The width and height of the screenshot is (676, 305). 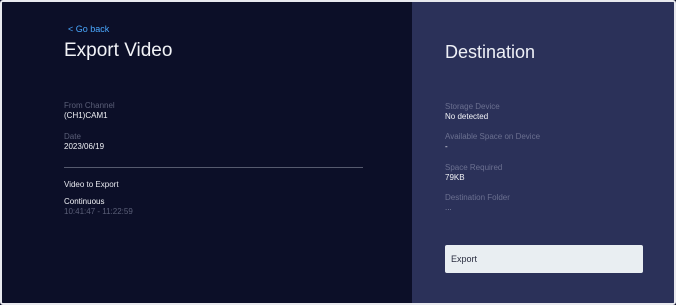 I want to click on go-back-link: < Go back, so click(x=88, y=29).